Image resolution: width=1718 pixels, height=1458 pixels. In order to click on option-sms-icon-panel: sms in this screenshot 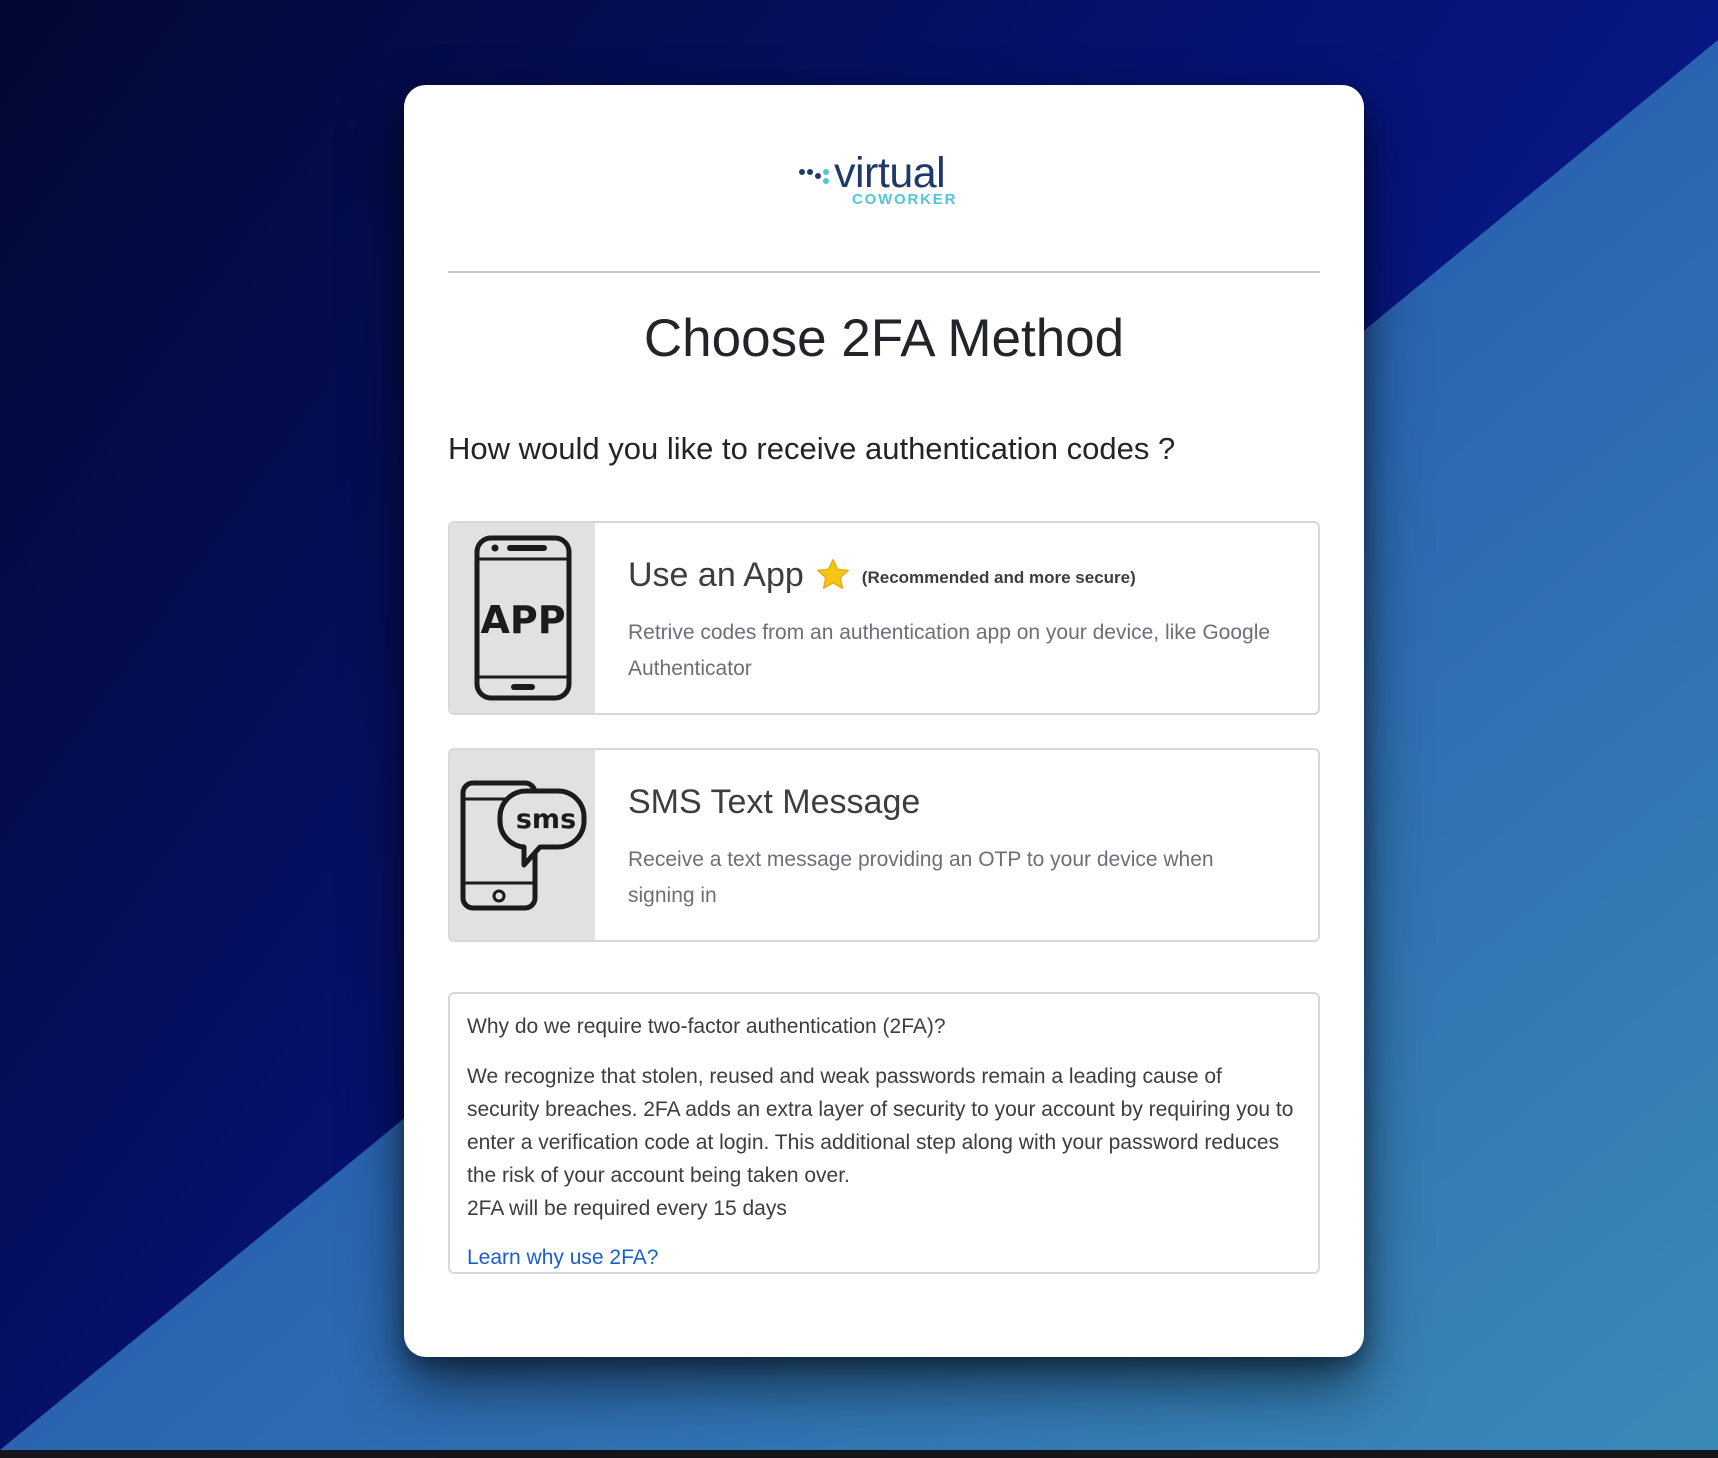, I will do `click(522, 845)`.